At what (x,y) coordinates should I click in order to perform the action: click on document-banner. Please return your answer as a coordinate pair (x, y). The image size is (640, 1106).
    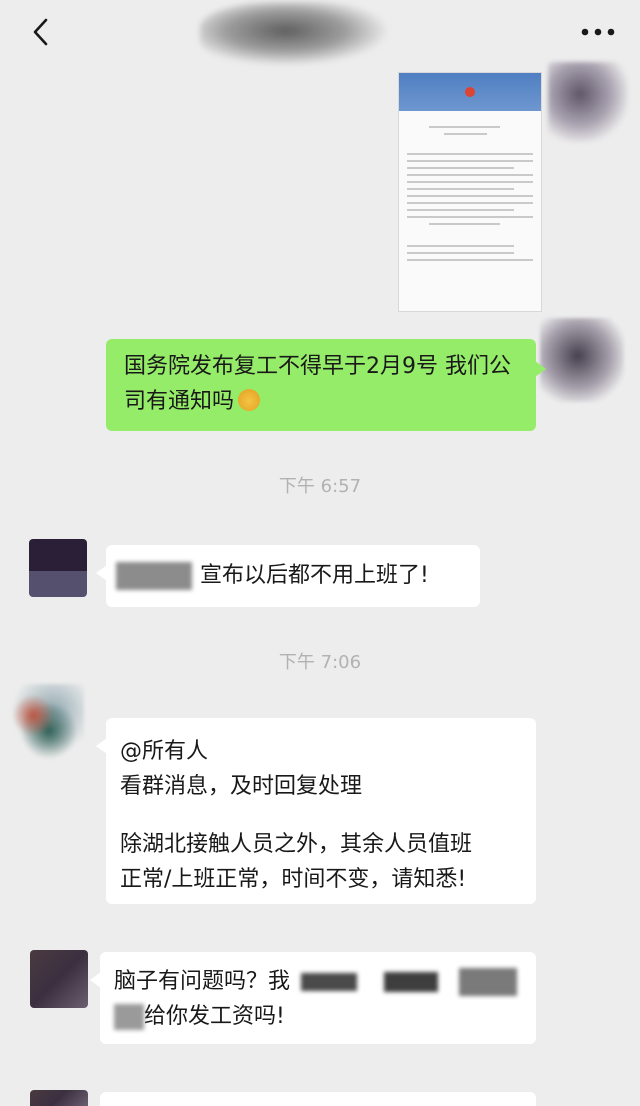
    Looking at the image, I should click on (470, 92).